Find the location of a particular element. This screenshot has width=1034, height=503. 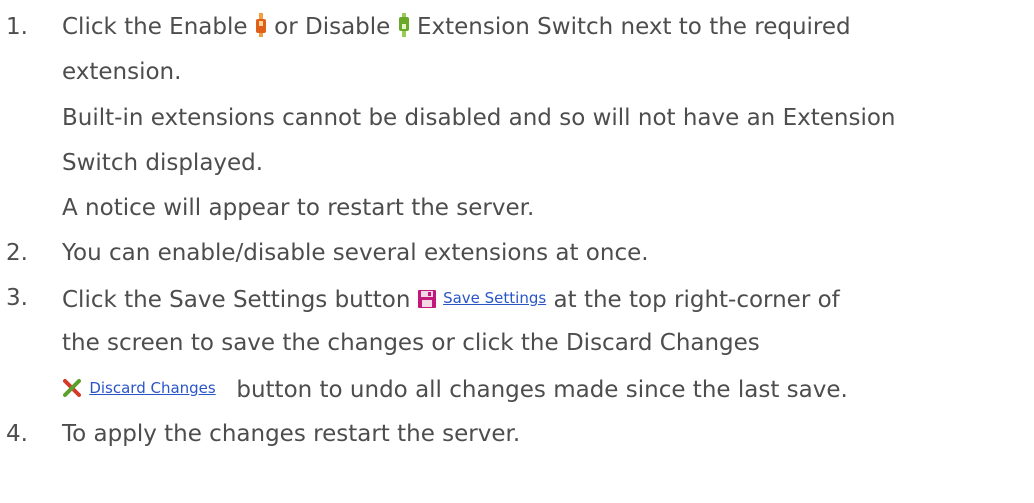

save-settings-link: Save Settings is located at coordinates (494, 298).